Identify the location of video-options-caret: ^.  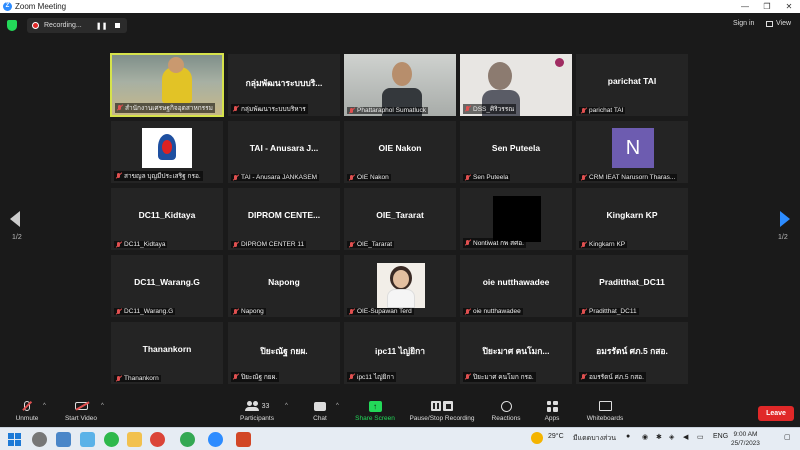
(102, 406).